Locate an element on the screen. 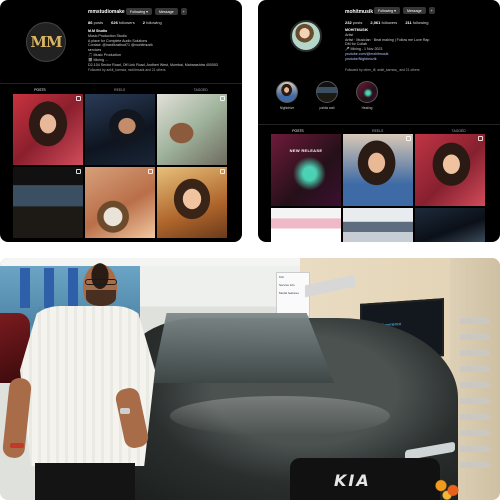 This screenshot has width=500, height=500. profile-stats: 86 posts 626 followers 2 following is located at coordinates (125, 22).